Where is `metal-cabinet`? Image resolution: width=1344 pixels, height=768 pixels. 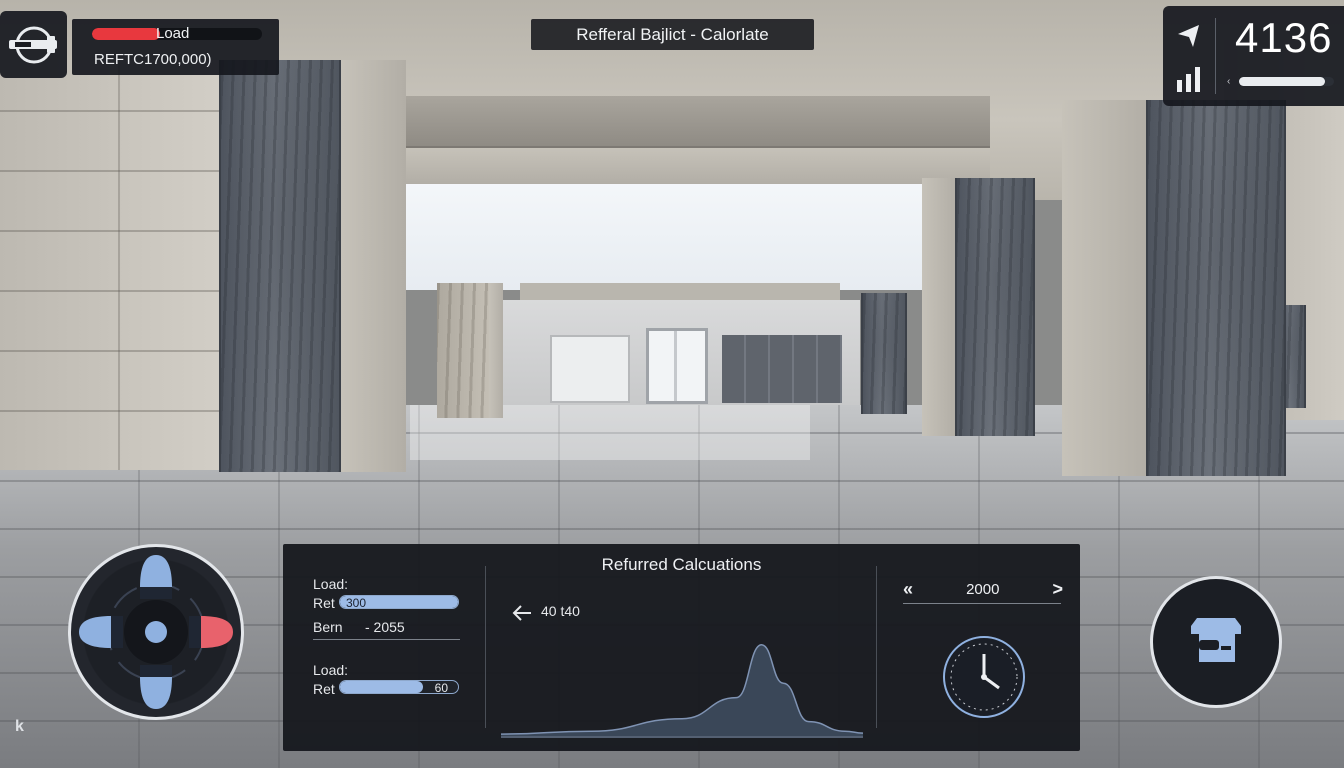 metal-cabinet is located at coordinates (782, 369).